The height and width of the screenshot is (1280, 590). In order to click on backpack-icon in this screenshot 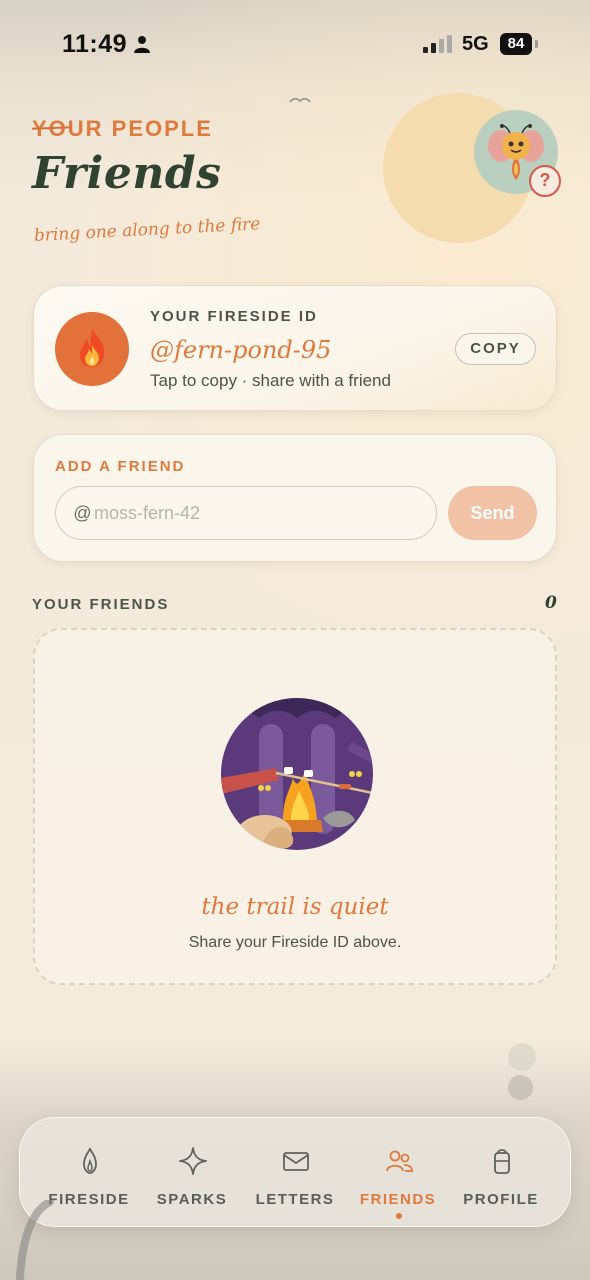, I will do `click(502, 1161)`.